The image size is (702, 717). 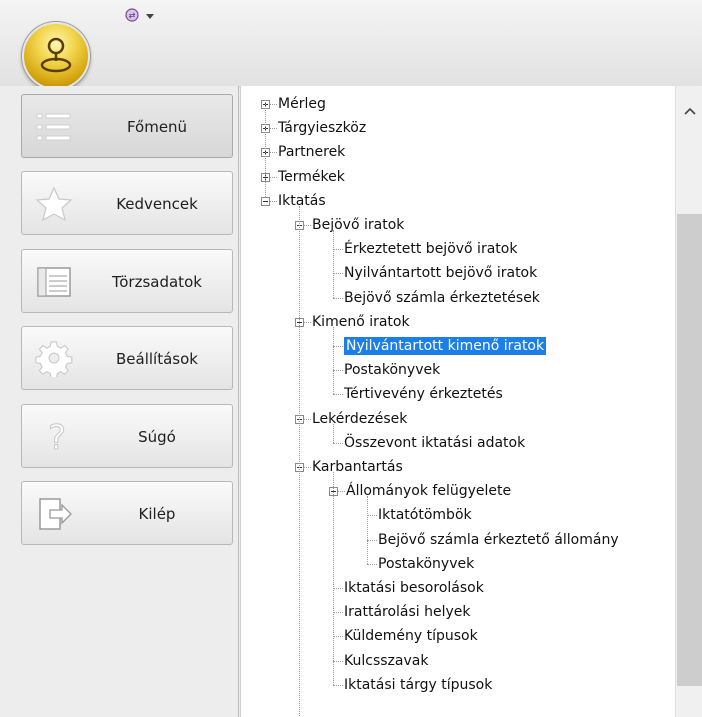 I want to click on tree-node: Nyilvántartott bejövő iratok, so click(x=458, y=273).